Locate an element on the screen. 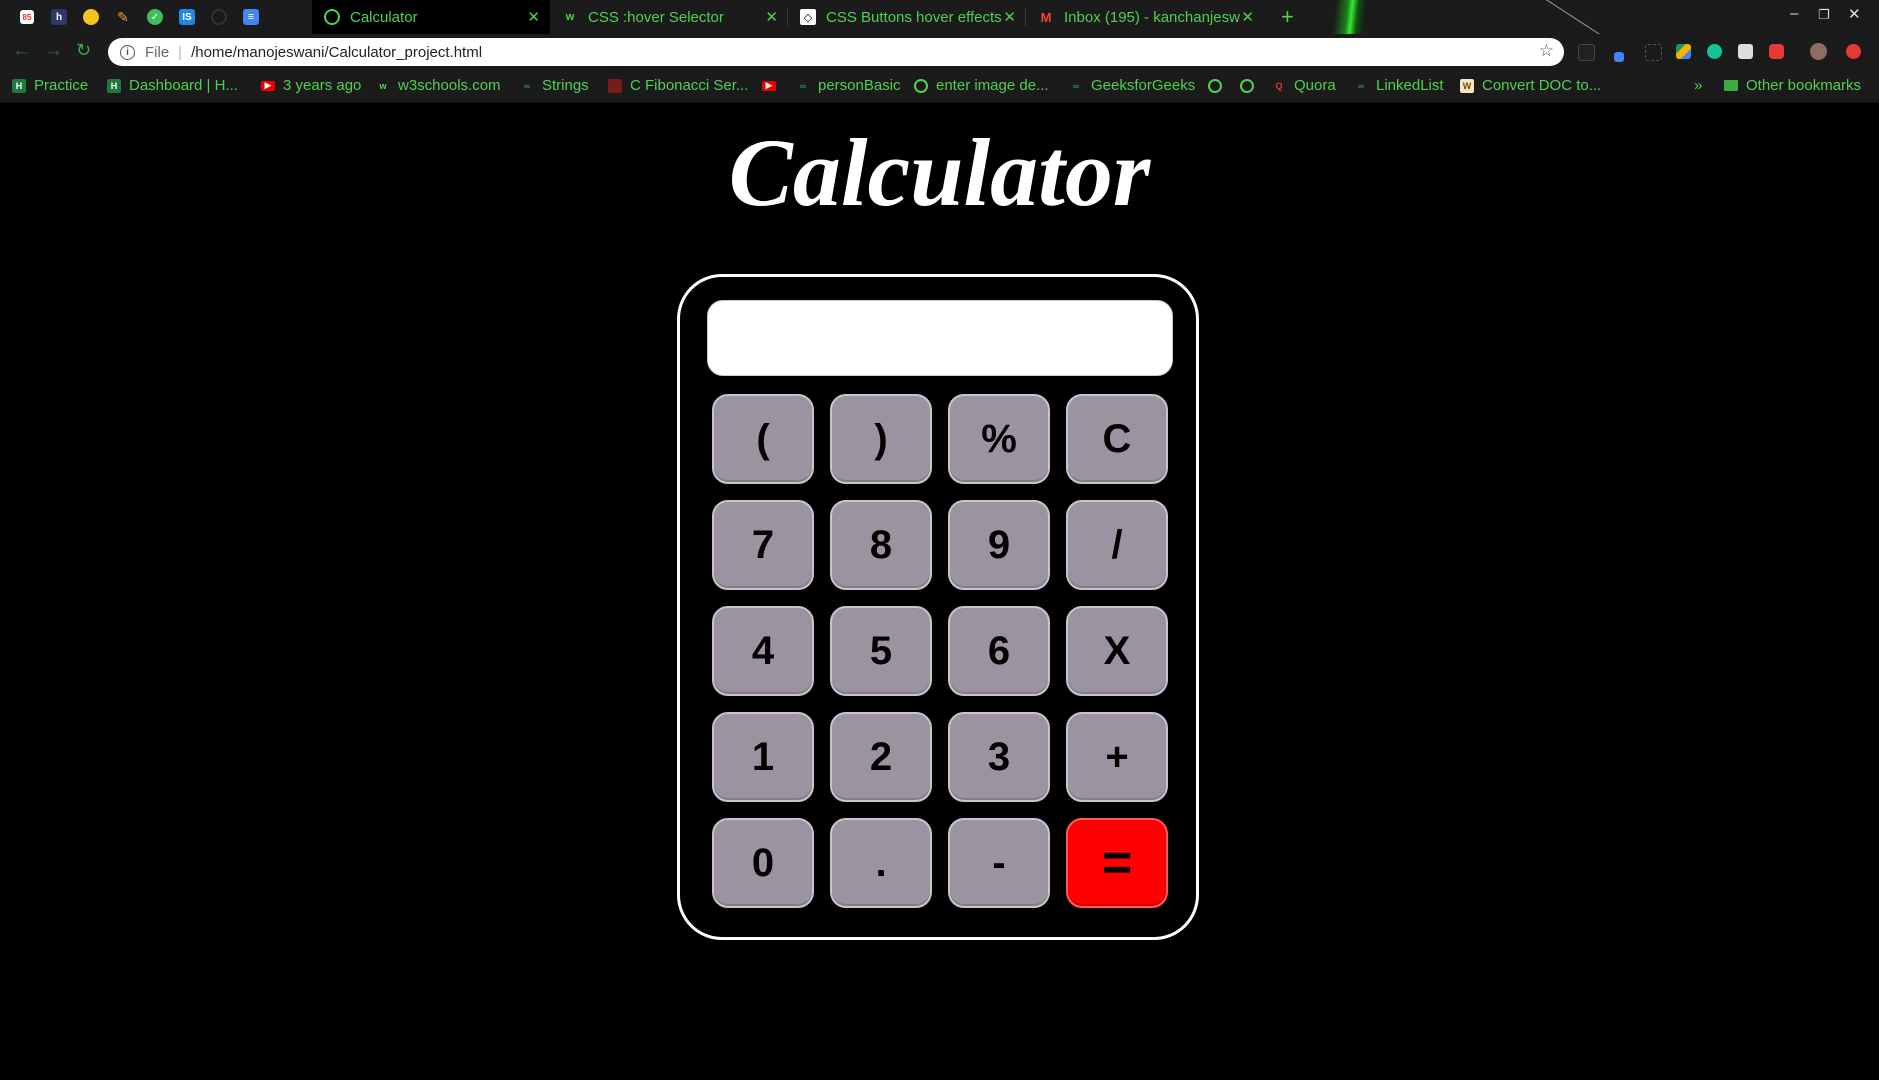  pen-icon: ✎ is located at coordinates (123, 16).